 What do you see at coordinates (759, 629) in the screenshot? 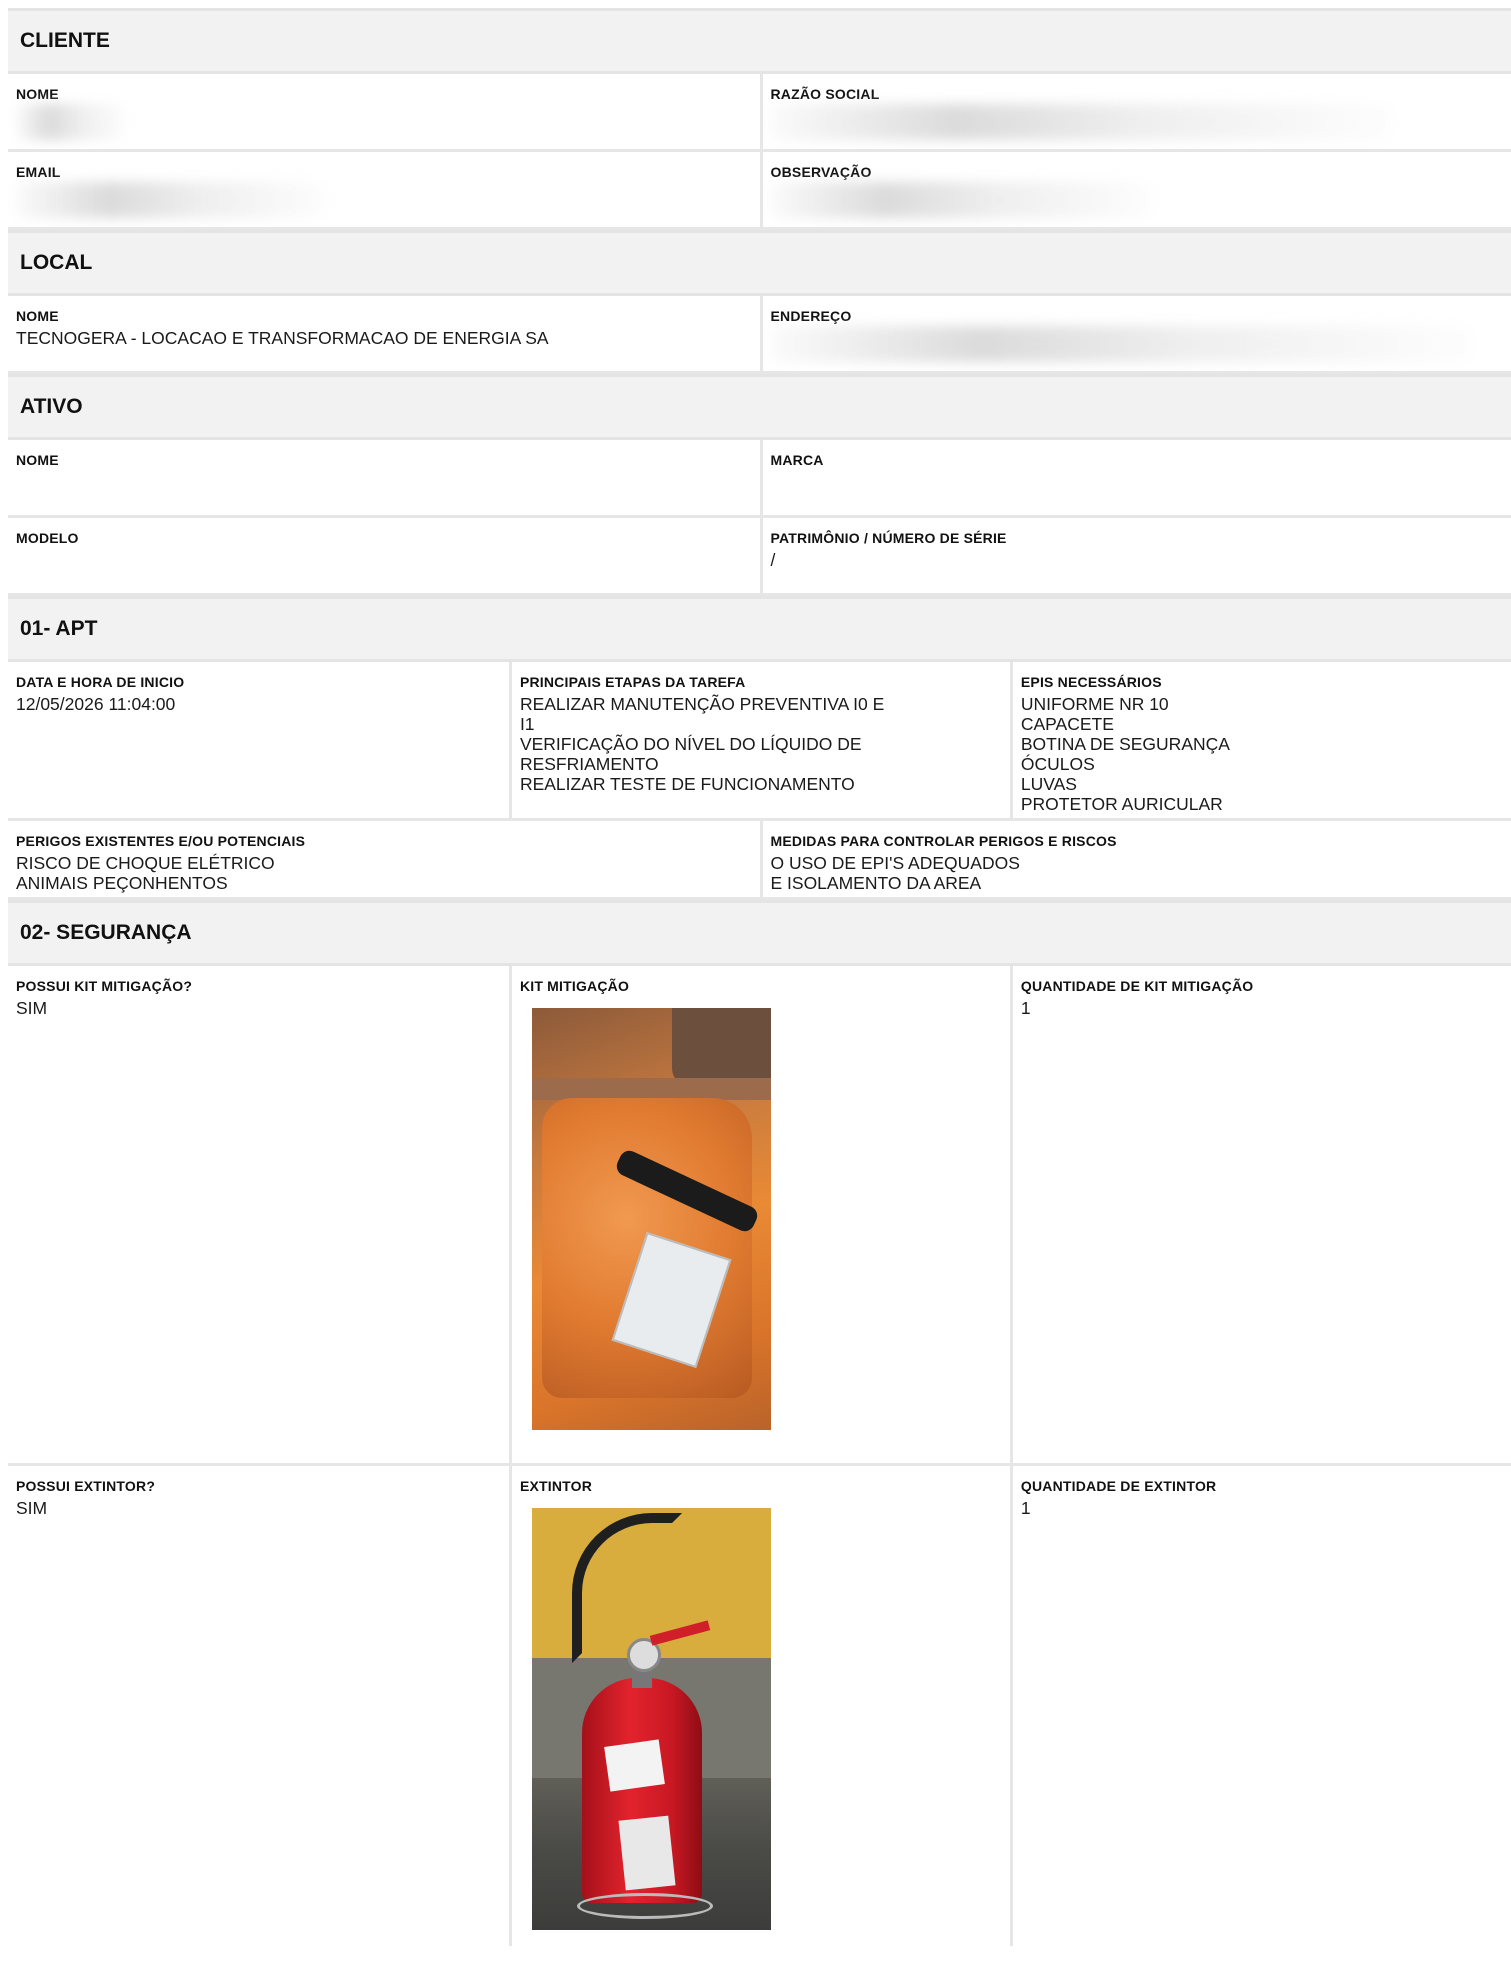
I see `section-header-apt: 01- APT` at bounding box center [759, 629].